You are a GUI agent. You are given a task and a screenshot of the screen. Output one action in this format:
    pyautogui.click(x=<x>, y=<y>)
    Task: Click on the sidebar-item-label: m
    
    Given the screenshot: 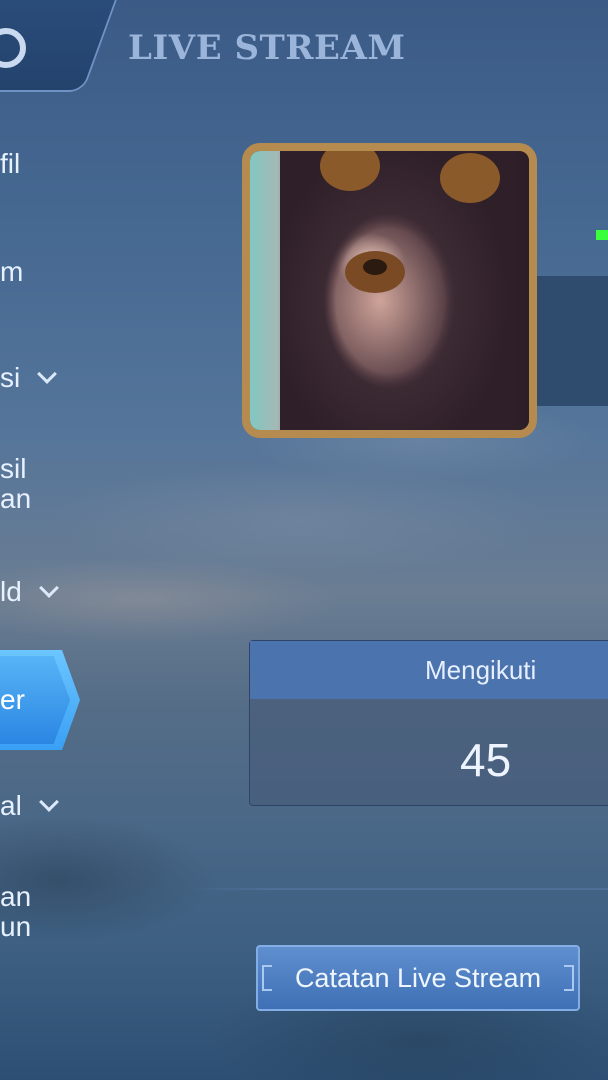 What is the action you would take?
    pyautogui.click(x=12, y=271)
    